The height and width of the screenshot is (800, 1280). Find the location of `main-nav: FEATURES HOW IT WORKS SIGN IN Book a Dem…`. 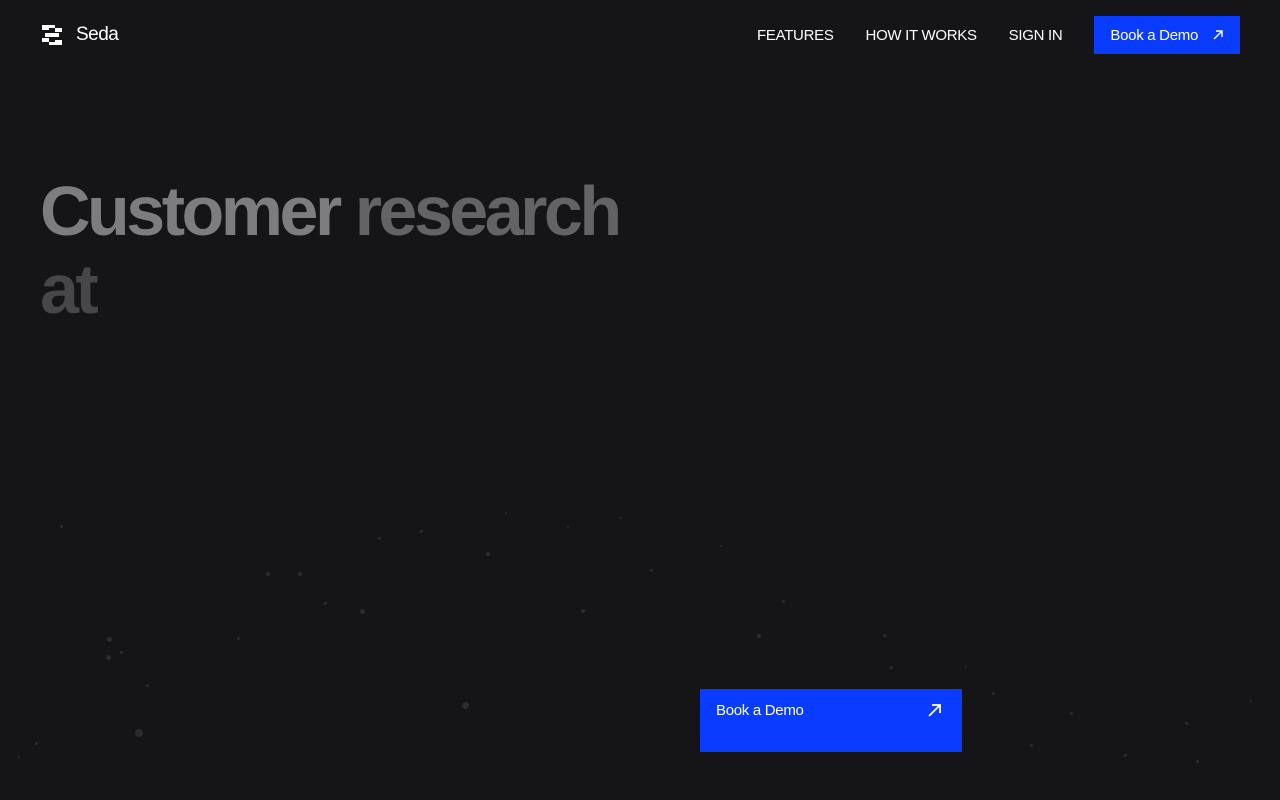

main-nav: FEATURES HOW IT WORKS SIGN IN Book a Dem… is located at coordinates (998, 35).